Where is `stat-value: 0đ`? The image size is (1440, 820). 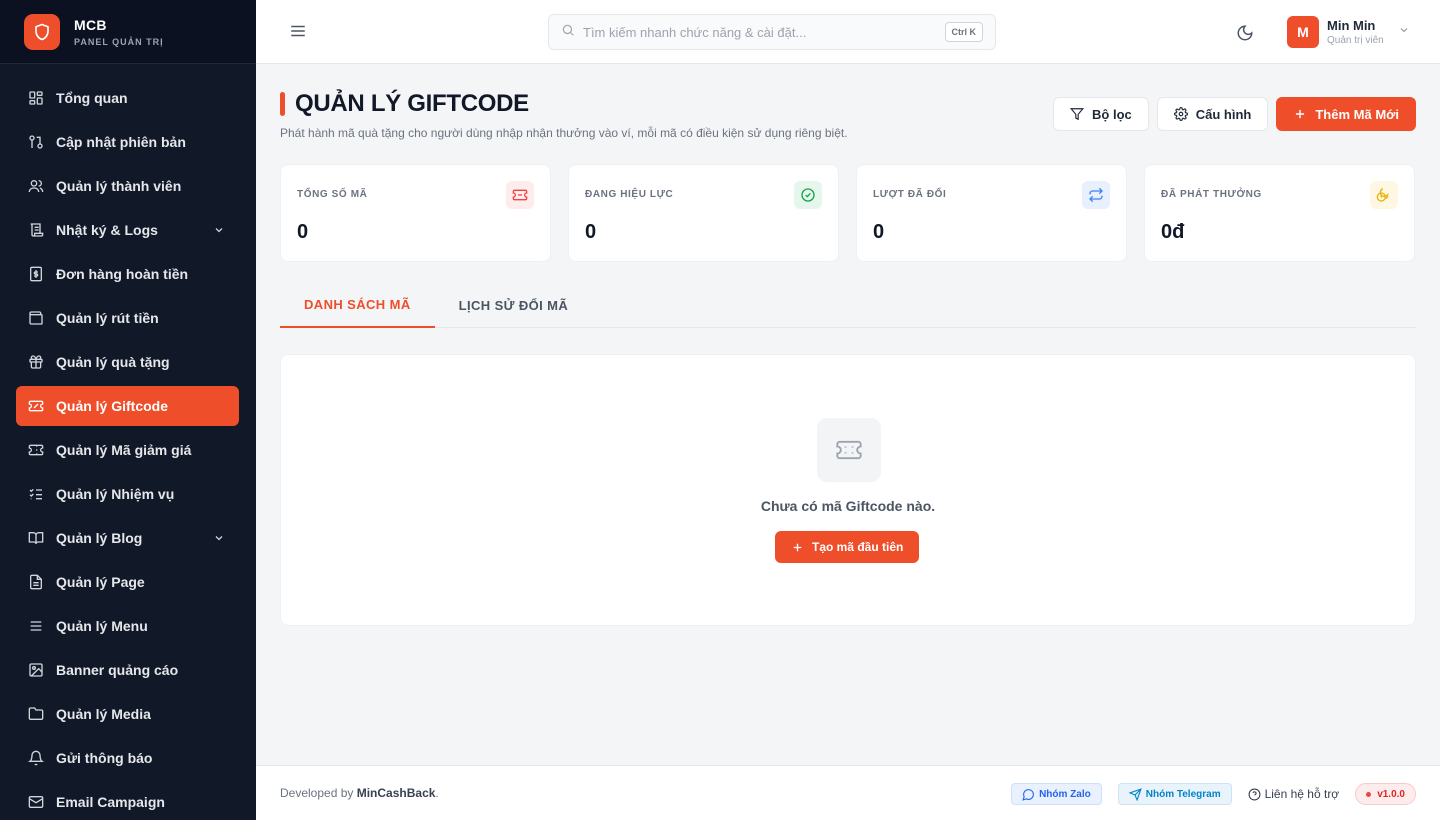 stat-value: 0đ is located at coordinates (1173, 232).